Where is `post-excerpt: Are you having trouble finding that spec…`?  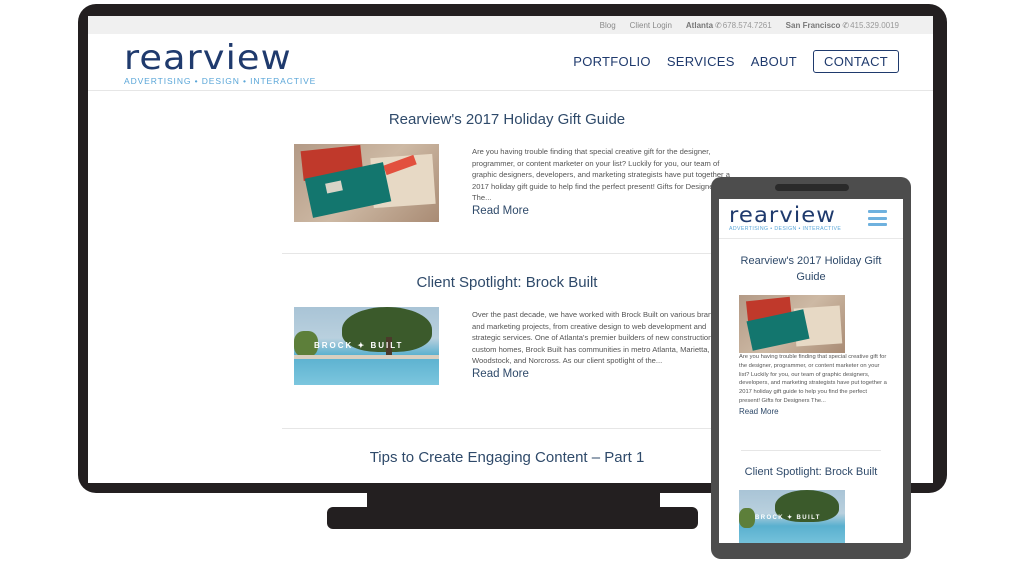
post-excerpt: Are you having trouble finding that spec… is located at coordinates (602, 181).